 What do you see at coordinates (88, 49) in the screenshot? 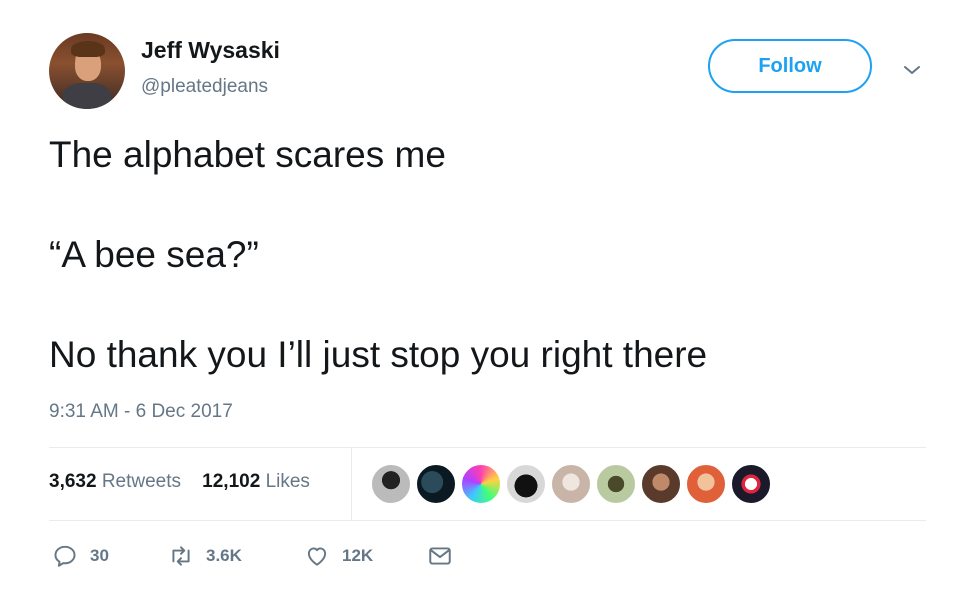
I see `avatar-hair` at bounding box center [88, 49].